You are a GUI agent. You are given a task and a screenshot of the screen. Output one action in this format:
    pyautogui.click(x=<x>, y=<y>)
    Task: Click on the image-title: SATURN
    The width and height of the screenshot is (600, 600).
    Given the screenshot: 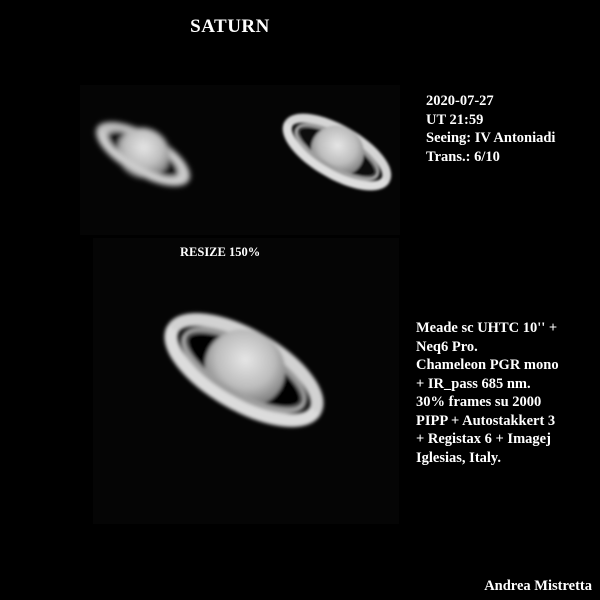 What is the action you would take?
    pyautogui.click(x=230, y=26)
    